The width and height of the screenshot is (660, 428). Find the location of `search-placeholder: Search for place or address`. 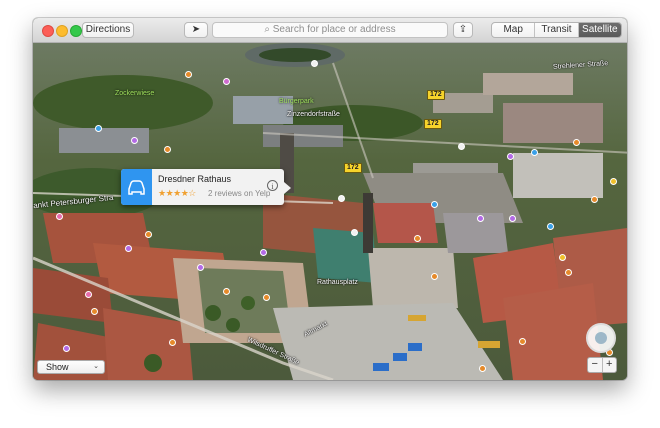

search-placeholder: Search for place or address is located at coordinates (334, 29).